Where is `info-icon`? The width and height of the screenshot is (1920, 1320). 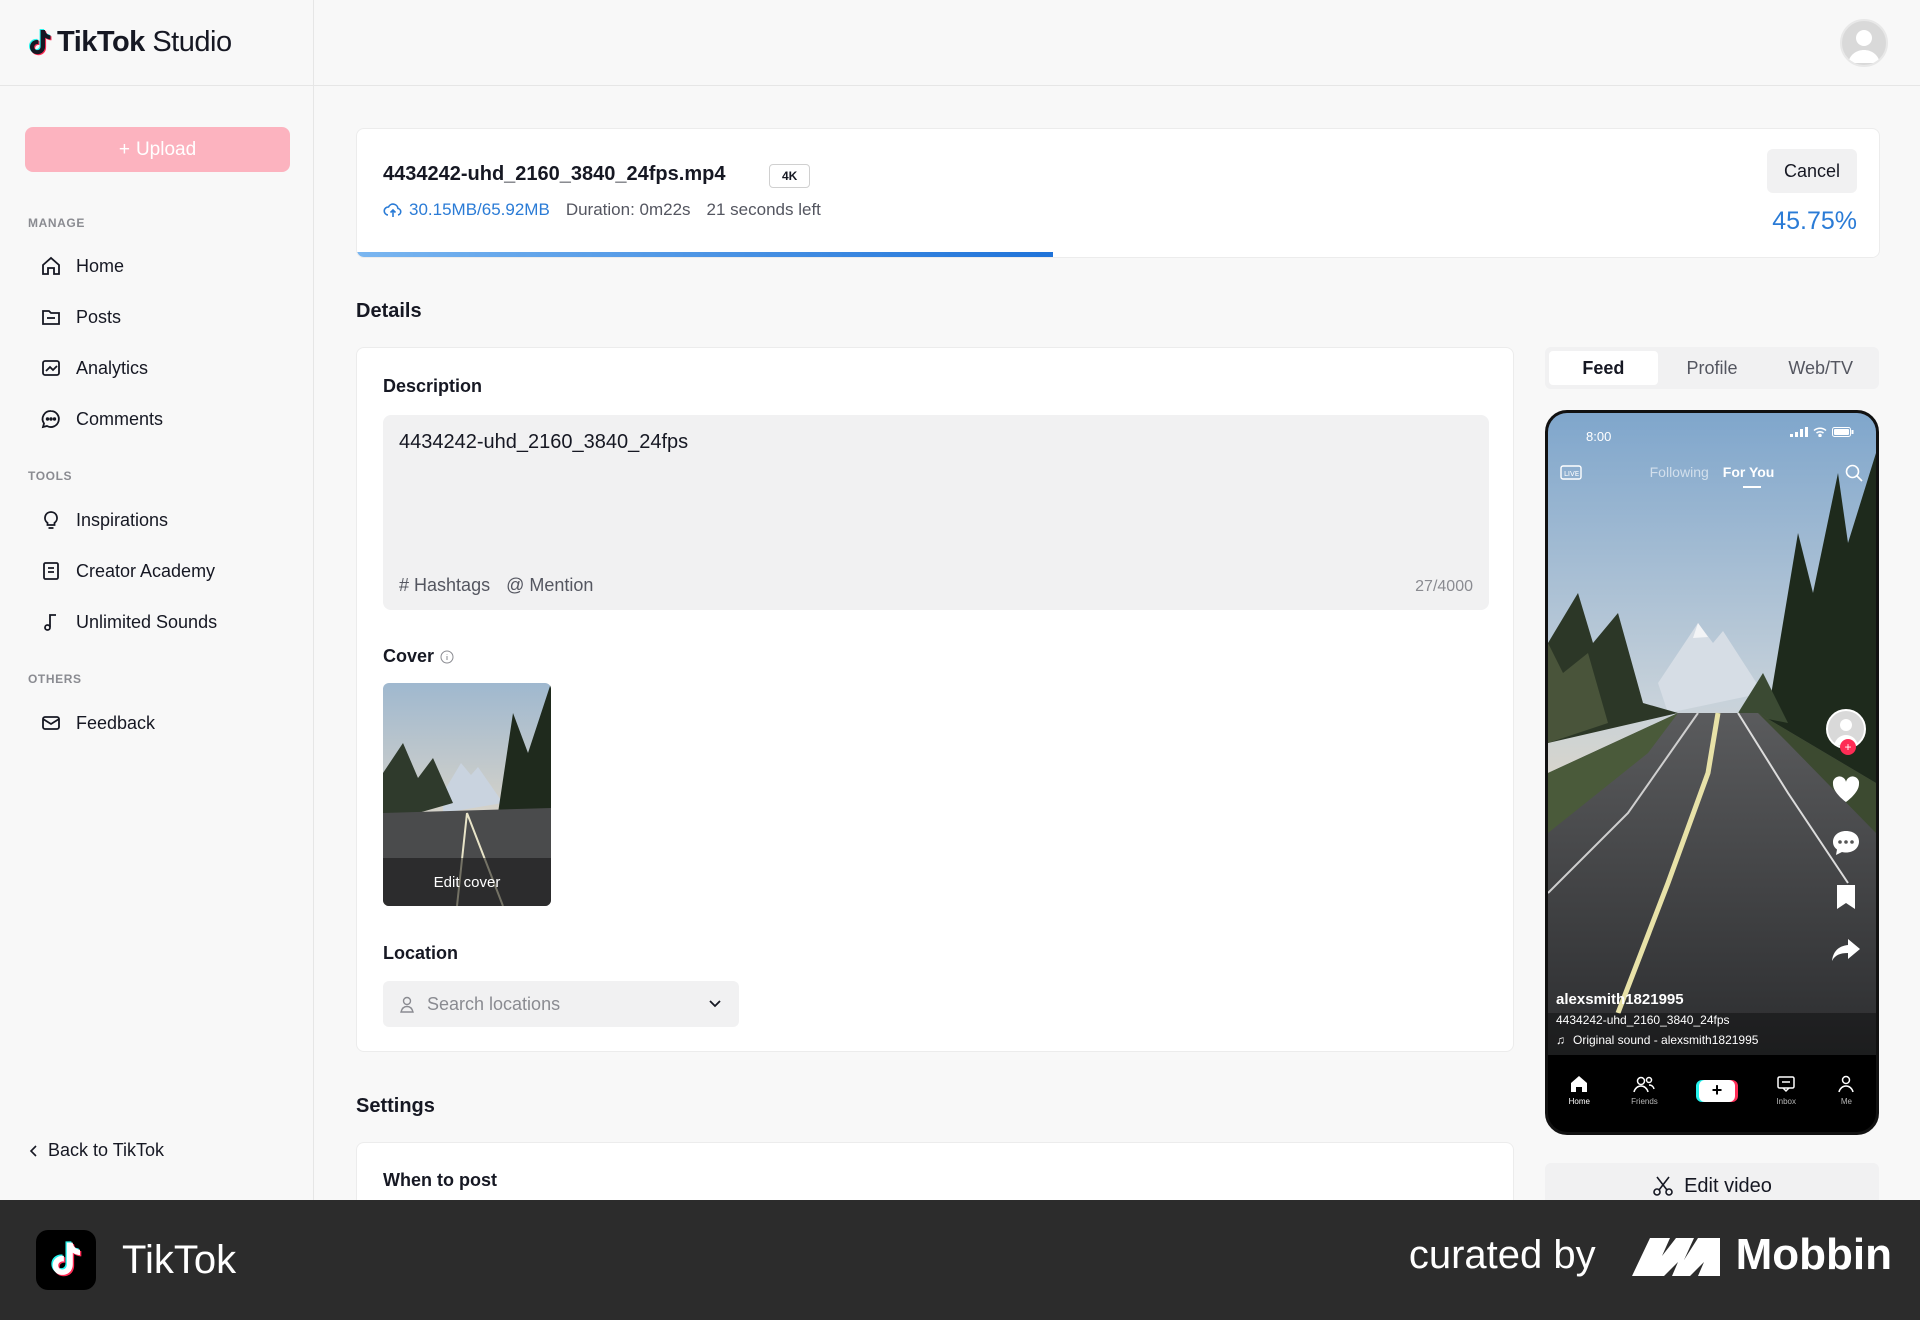 info-icon is located at coordinates (447, 657).